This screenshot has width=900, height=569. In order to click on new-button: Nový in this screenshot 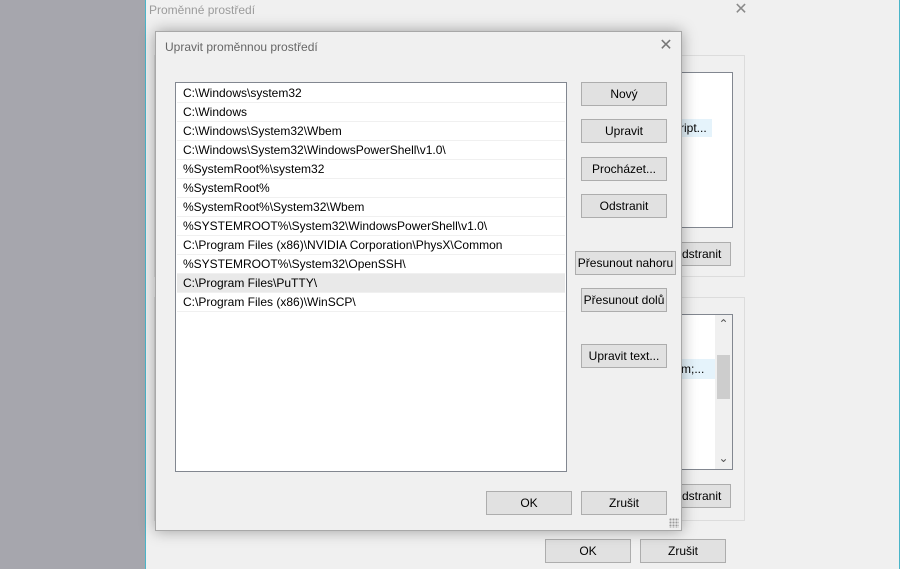, I will do `click(624, 94)`.